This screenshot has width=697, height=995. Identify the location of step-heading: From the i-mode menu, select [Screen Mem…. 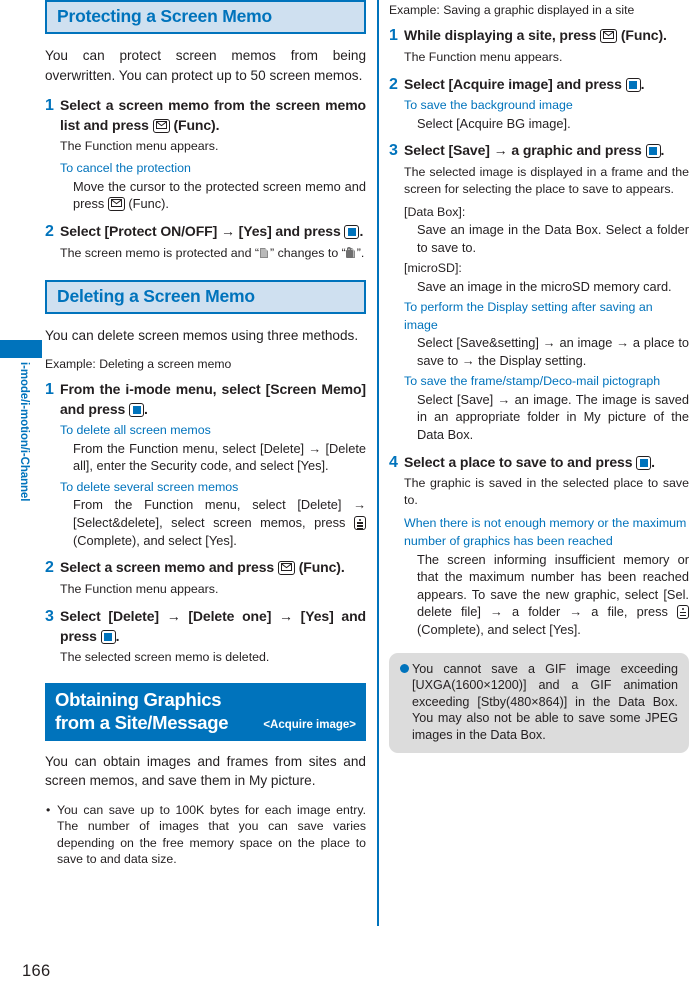
(213, 399).